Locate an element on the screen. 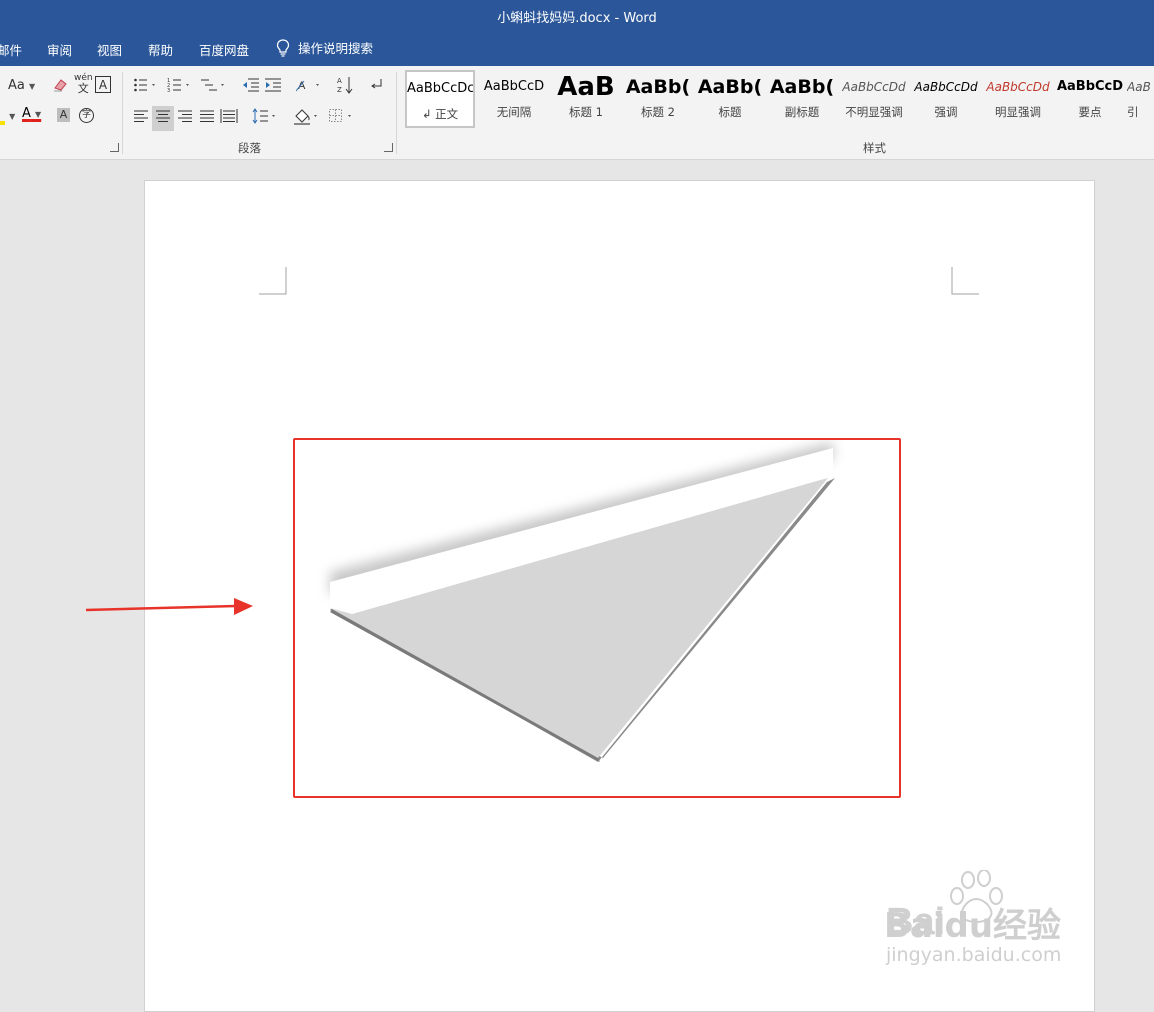 This screenshot has width=1154, height=1012. shading-bucket-icon is located at coordinates (307, 118).